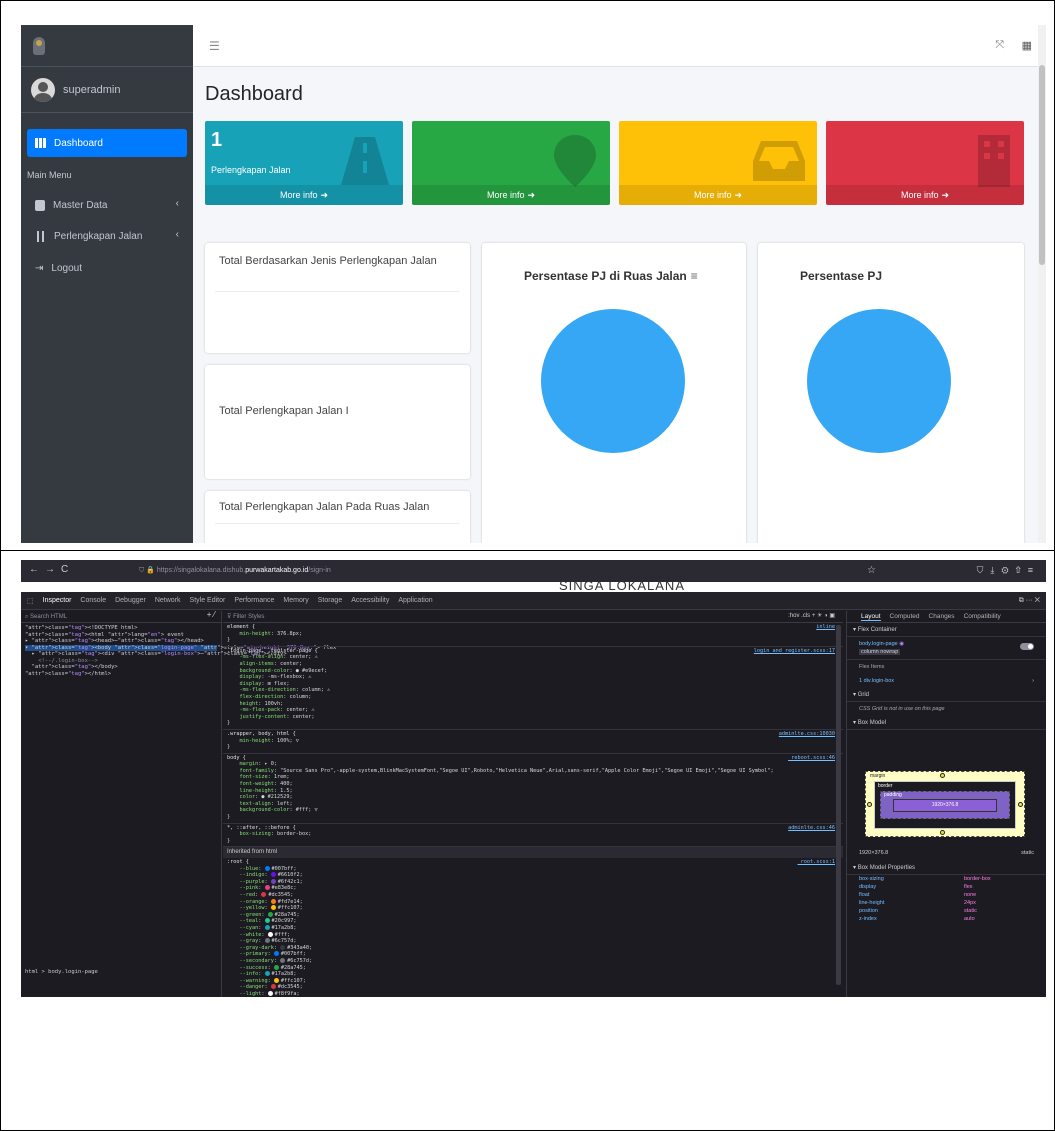 Image resolution: width=1055 pixels, height=1131 pixels. Describe the element at coordinates (871, 617) in the screenshot. I see `tab-layout: Layout` at that location.